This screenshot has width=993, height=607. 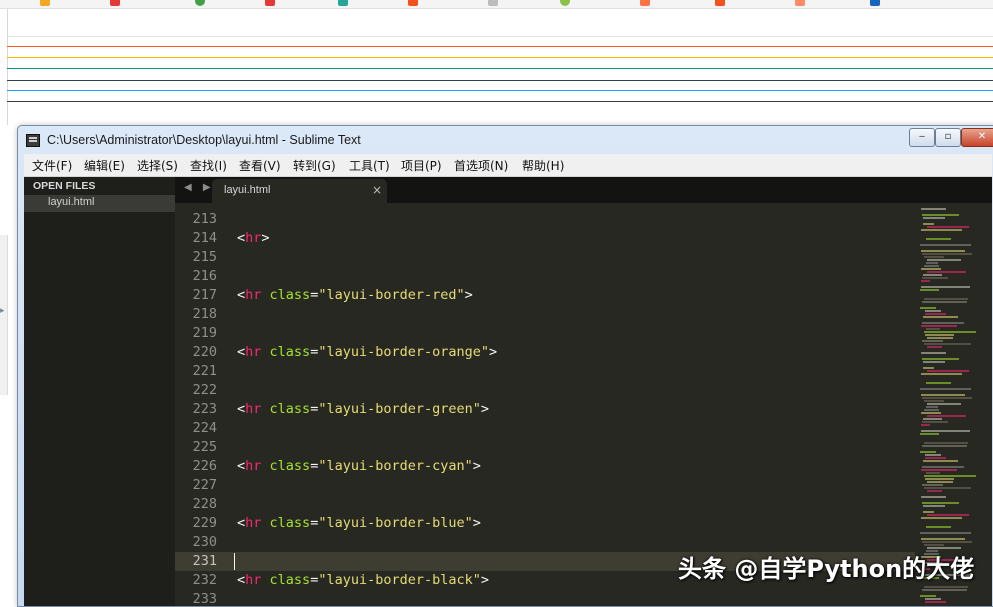 What do you see at coordinates (545, 523) in the screenshot?
I see `code-line: 229 <hr class="layui-border-blue">` at bounding box center [545, 523].